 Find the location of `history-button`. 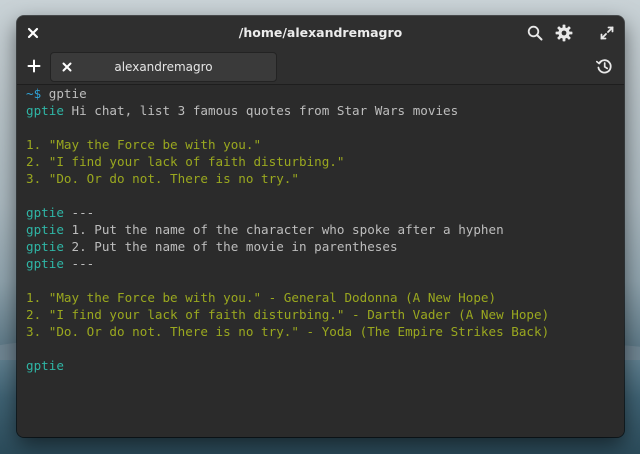

history-button is located at coordinates (604, 66).